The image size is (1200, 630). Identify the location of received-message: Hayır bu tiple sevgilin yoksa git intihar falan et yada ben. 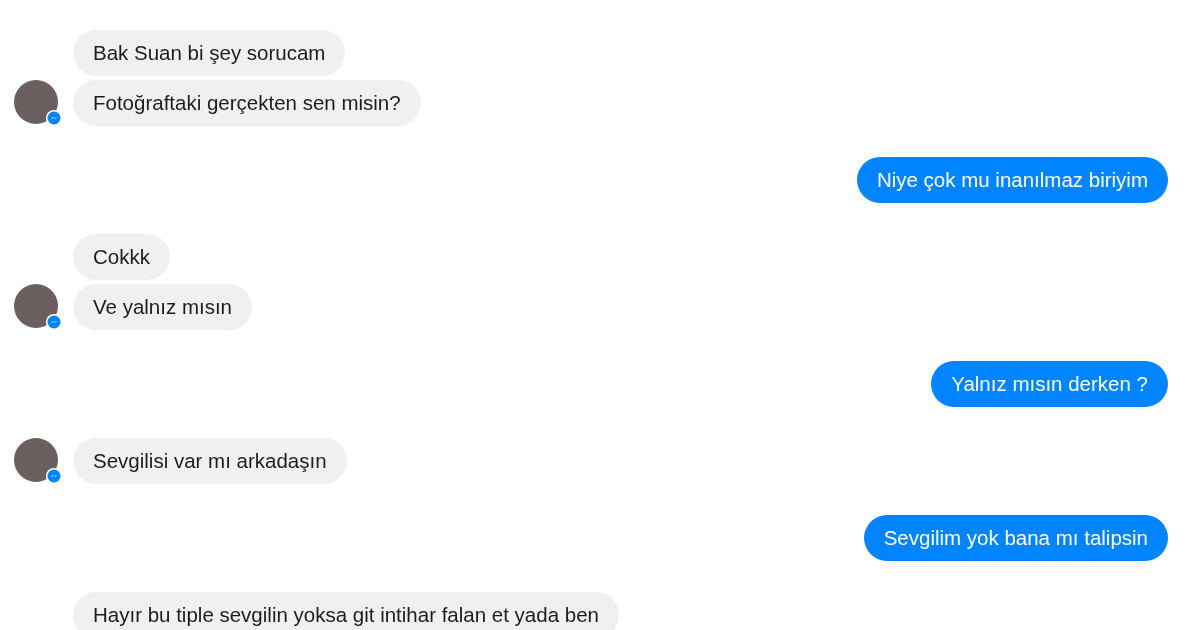
(346, 611).